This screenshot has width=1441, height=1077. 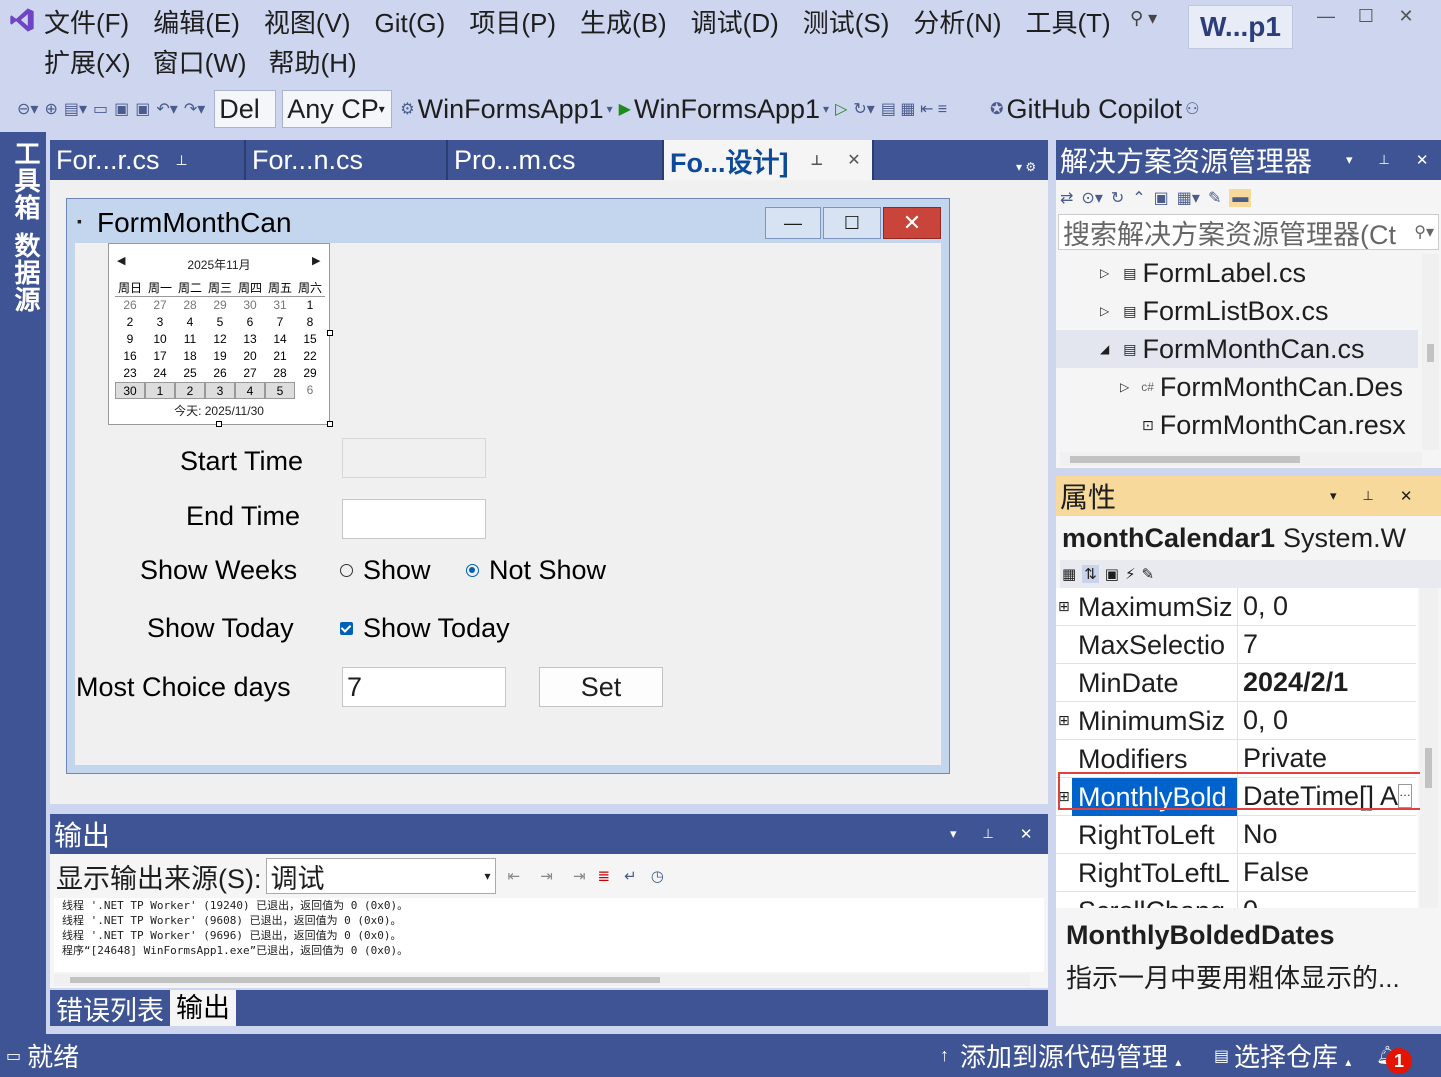 What do you see at coordinates (735, 23) in the screenshot?
I see `menu-debug: 调试(D)` at bounding box center [735, 23].